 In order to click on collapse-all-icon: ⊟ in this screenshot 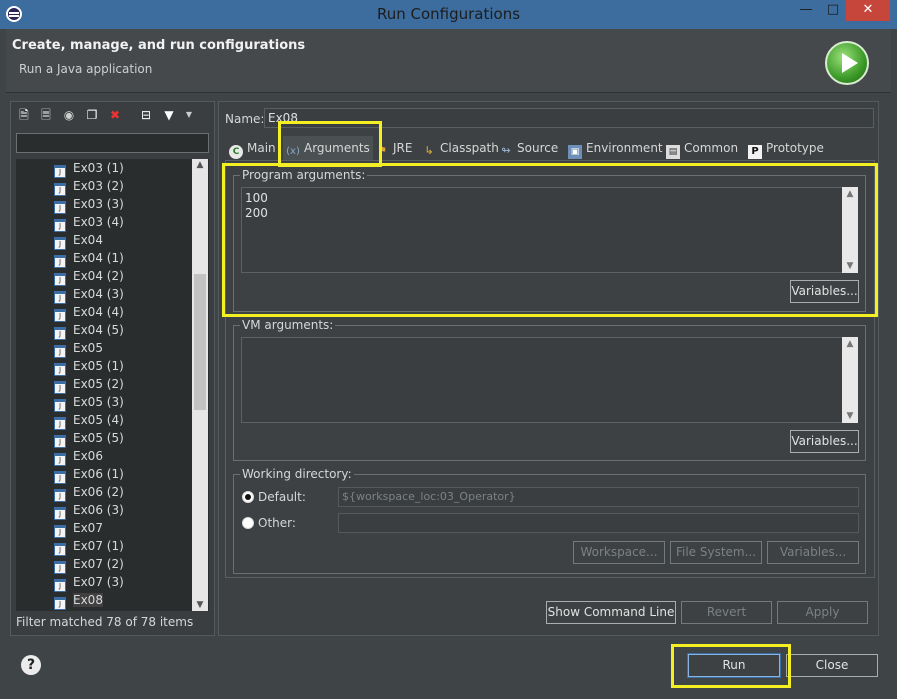, I will do `click(146, 115)`.